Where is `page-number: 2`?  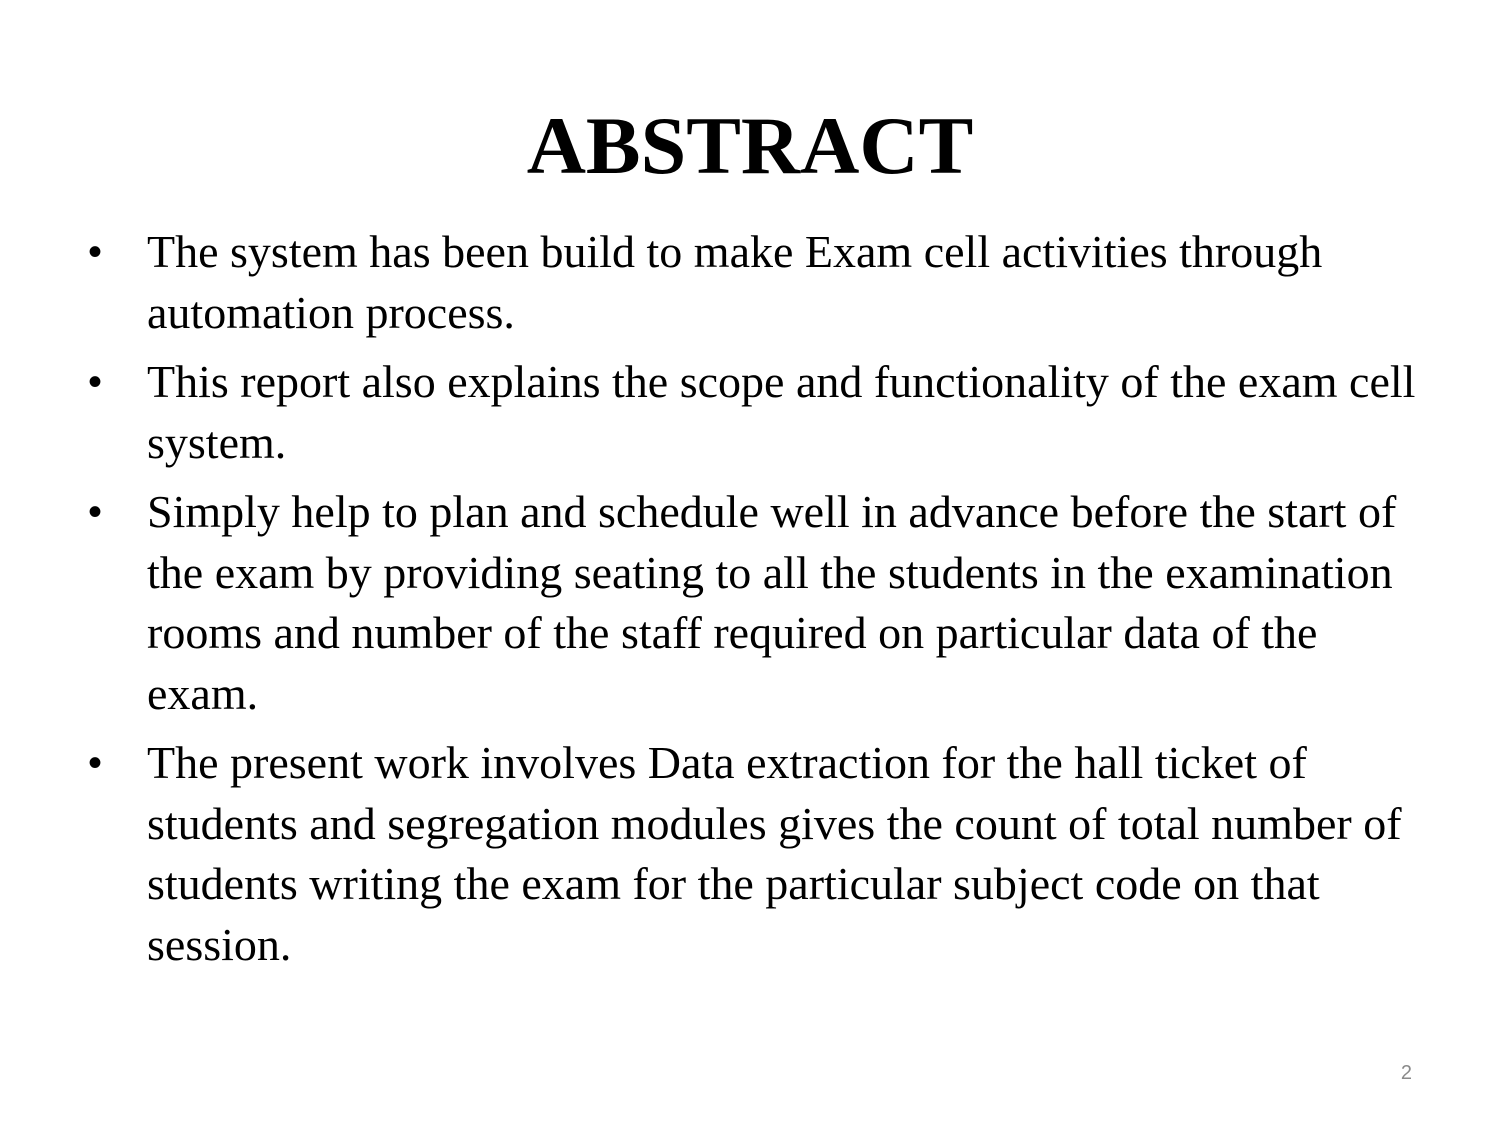 page-number: 2 is located at coordinates (1406, 1073).